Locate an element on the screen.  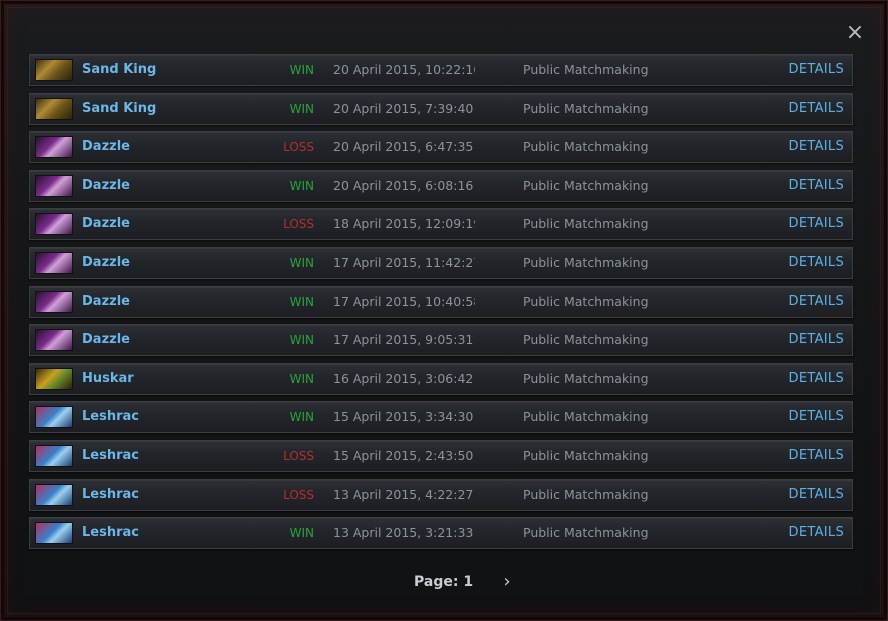
match-date: 20 April 2015, 6:47:35 PI is located at coordinates (404, 147).